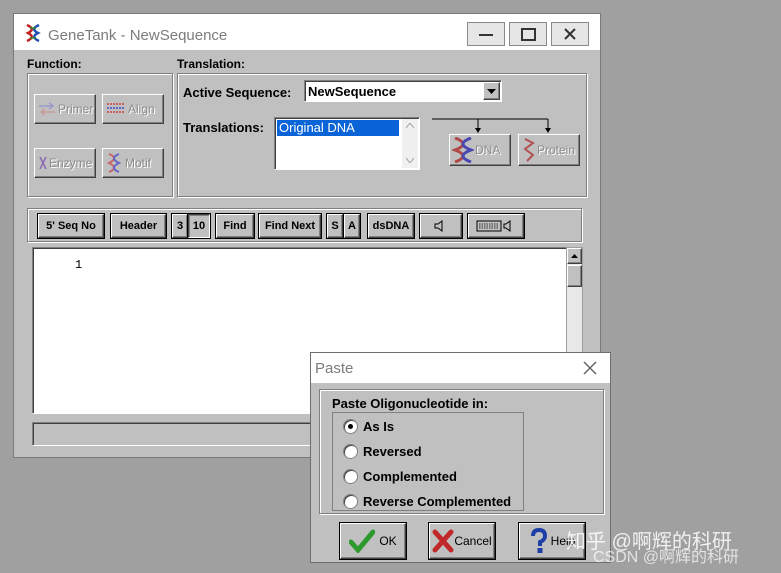  Describe the element at coordinates (71, 163) in the screenshot. I see `enzyme-label: Enzyme` at that location.